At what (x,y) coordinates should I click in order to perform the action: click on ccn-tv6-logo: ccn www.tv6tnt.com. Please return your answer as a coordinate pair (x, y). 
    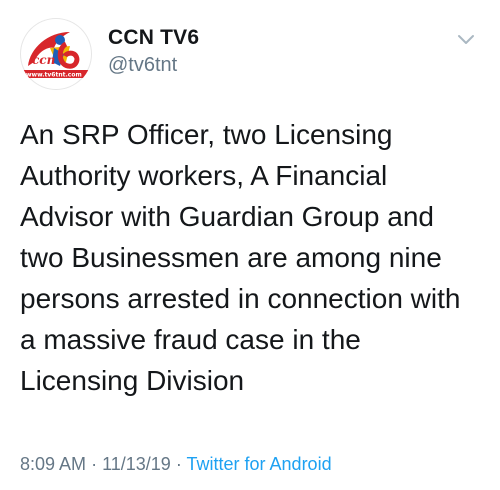
    Looking at the image, I should click on (57, 55).